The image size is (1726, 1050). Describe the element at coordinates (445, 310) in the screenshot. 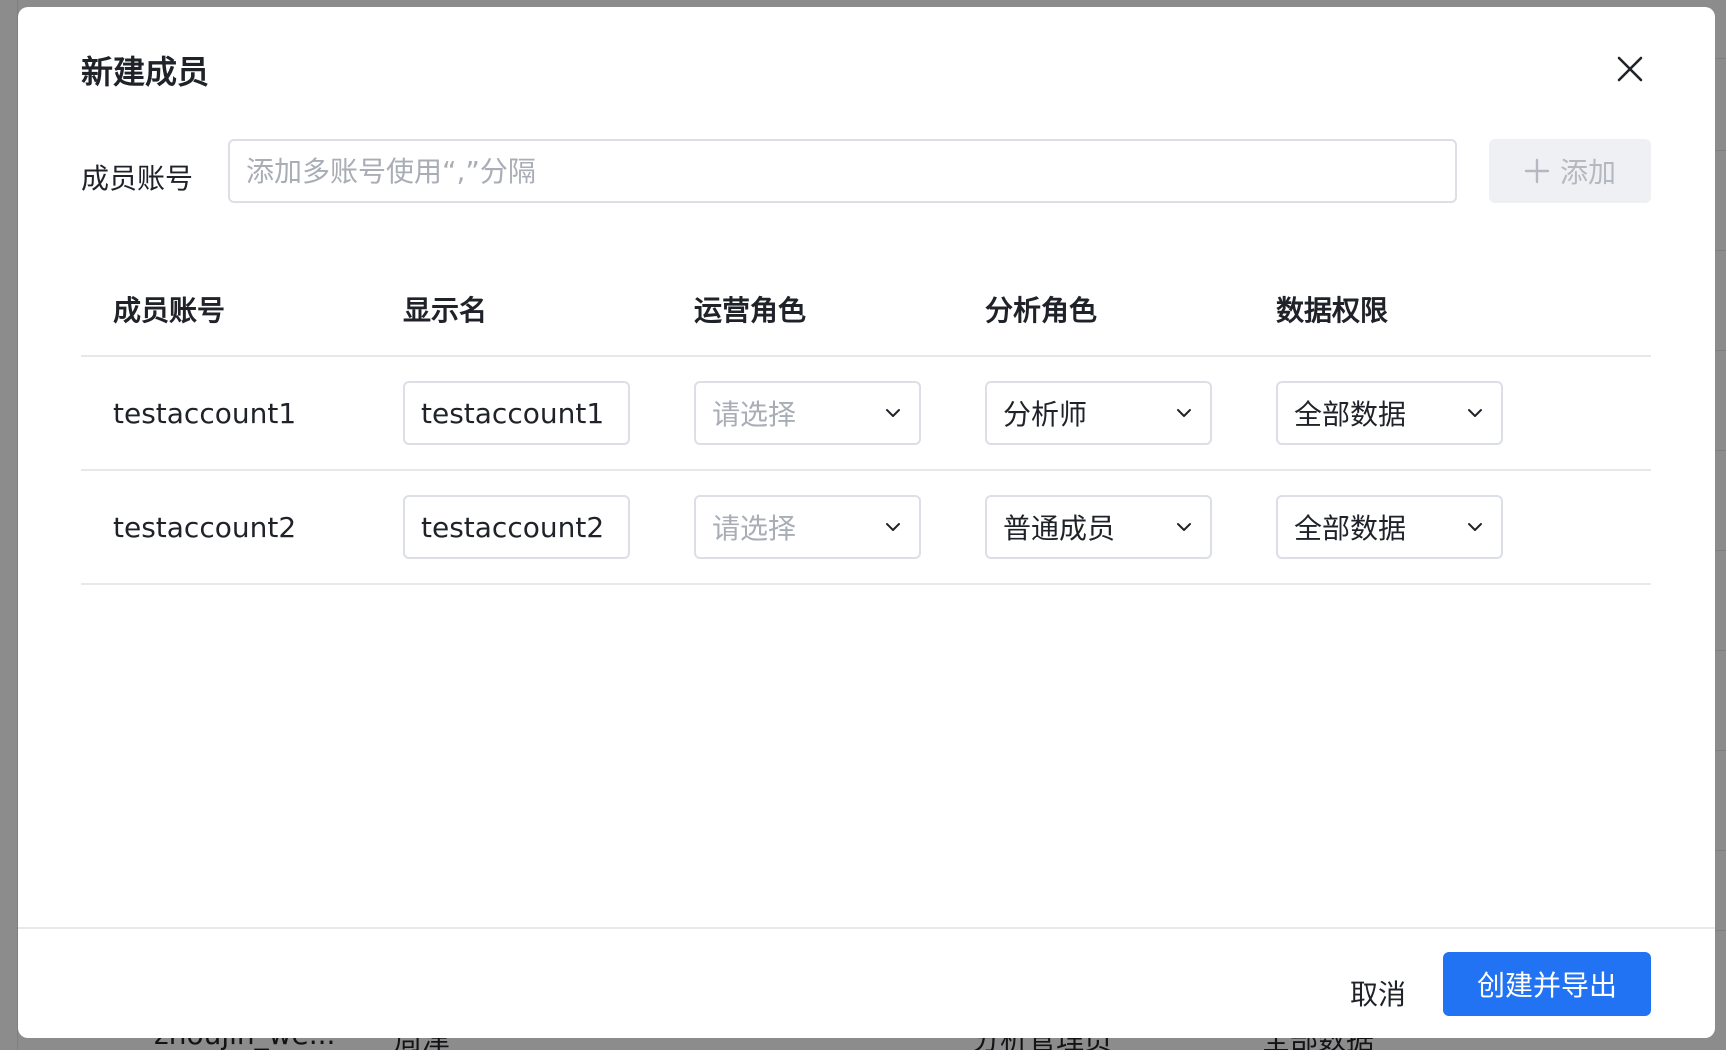

I see `header-display-name: 显示名` at that location.